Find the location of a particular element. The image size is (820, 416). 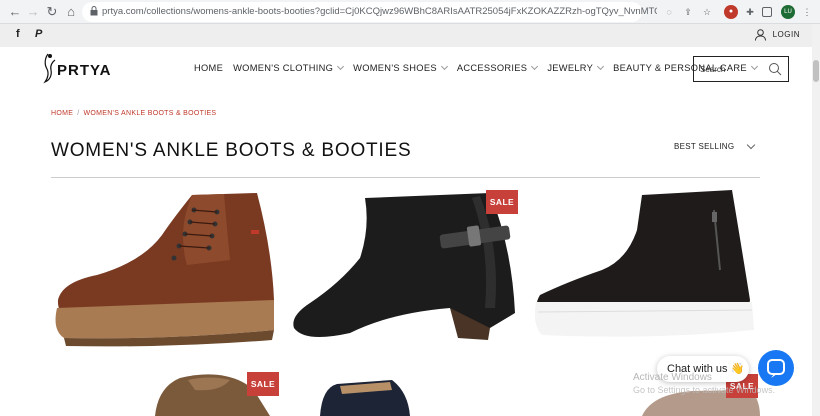

sort-select: BEST SELLING is located at coordinates (704, 146).